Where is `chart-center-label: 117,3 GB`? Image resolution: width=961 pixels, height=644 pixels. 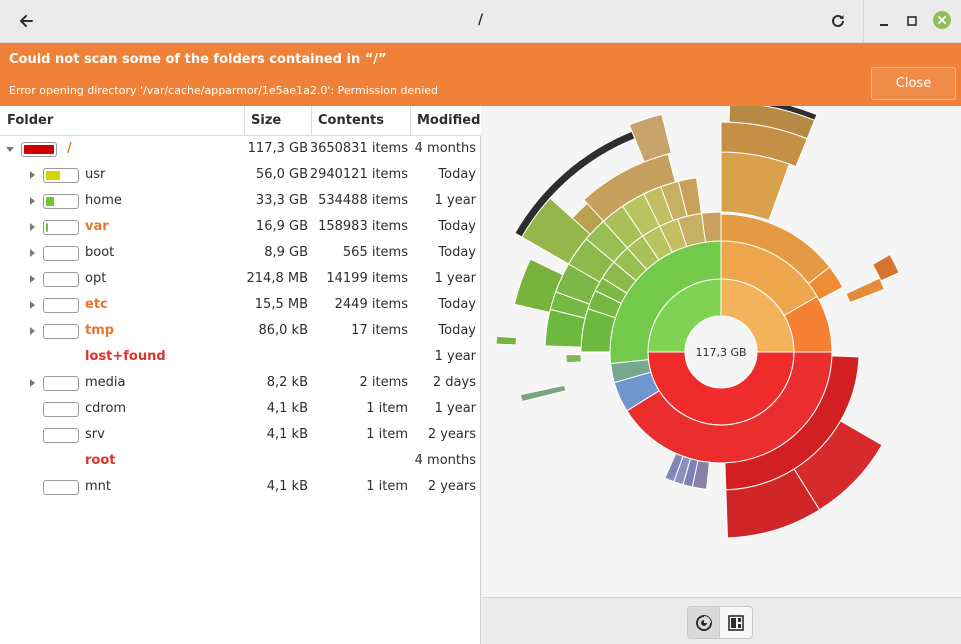
chart-center-label: 117,3 GB is located at coordinates (720, 352).